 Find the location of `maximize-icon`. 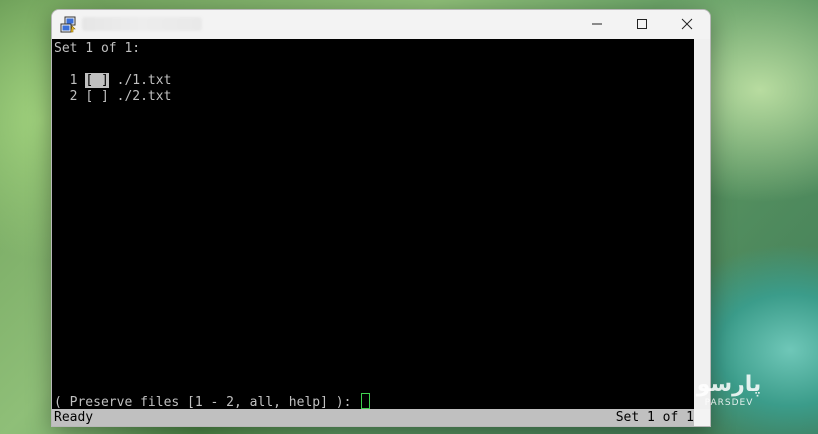

maximize-icon is located at coordinates (642, 24).